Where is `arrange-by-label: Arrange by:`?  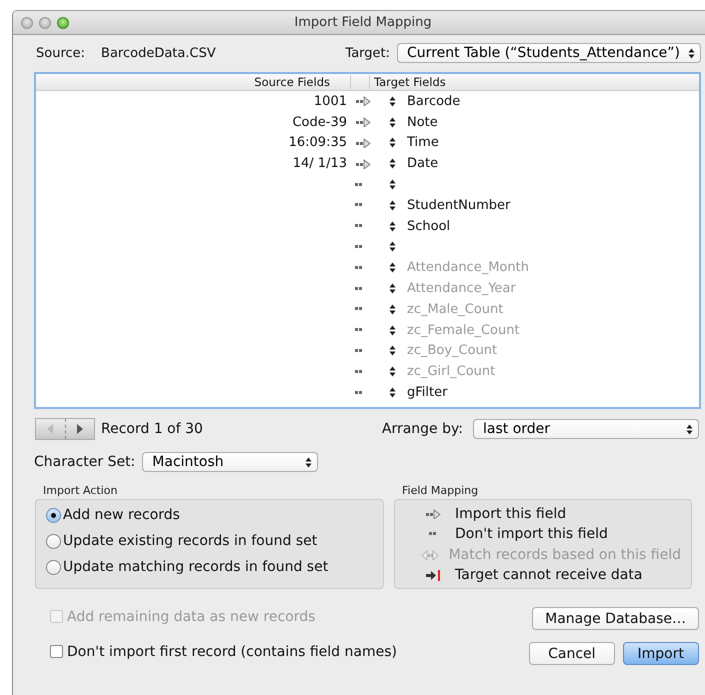 arrange-by-label: Arrange by: is located at coordinates (422, 429).